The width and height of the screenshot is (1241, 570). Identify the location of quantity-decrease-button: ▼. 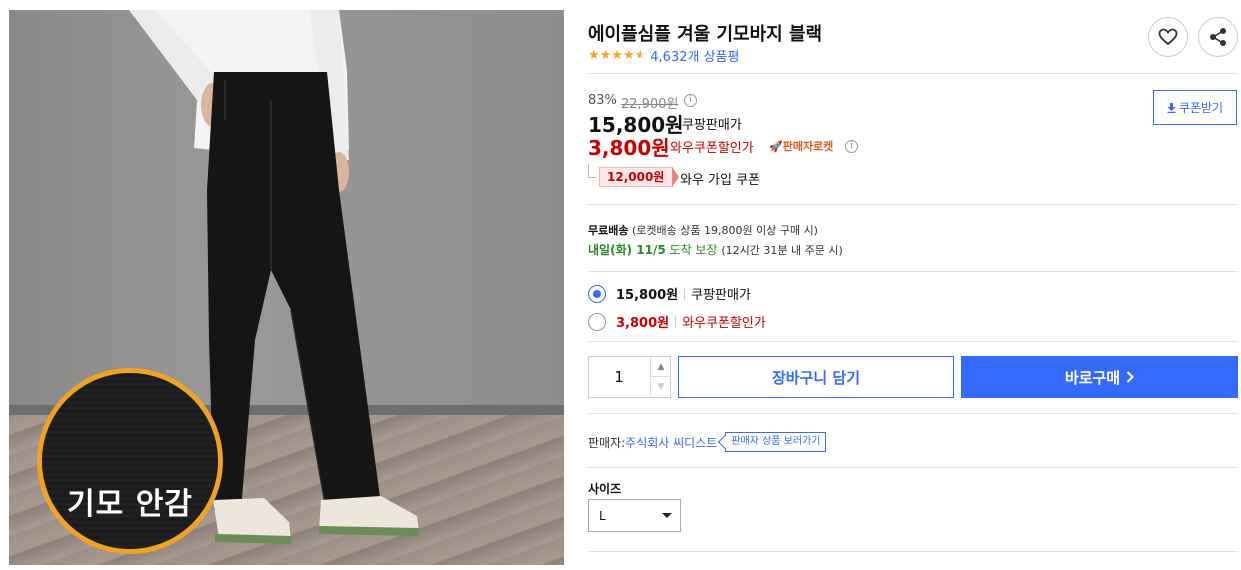
(660, 387).